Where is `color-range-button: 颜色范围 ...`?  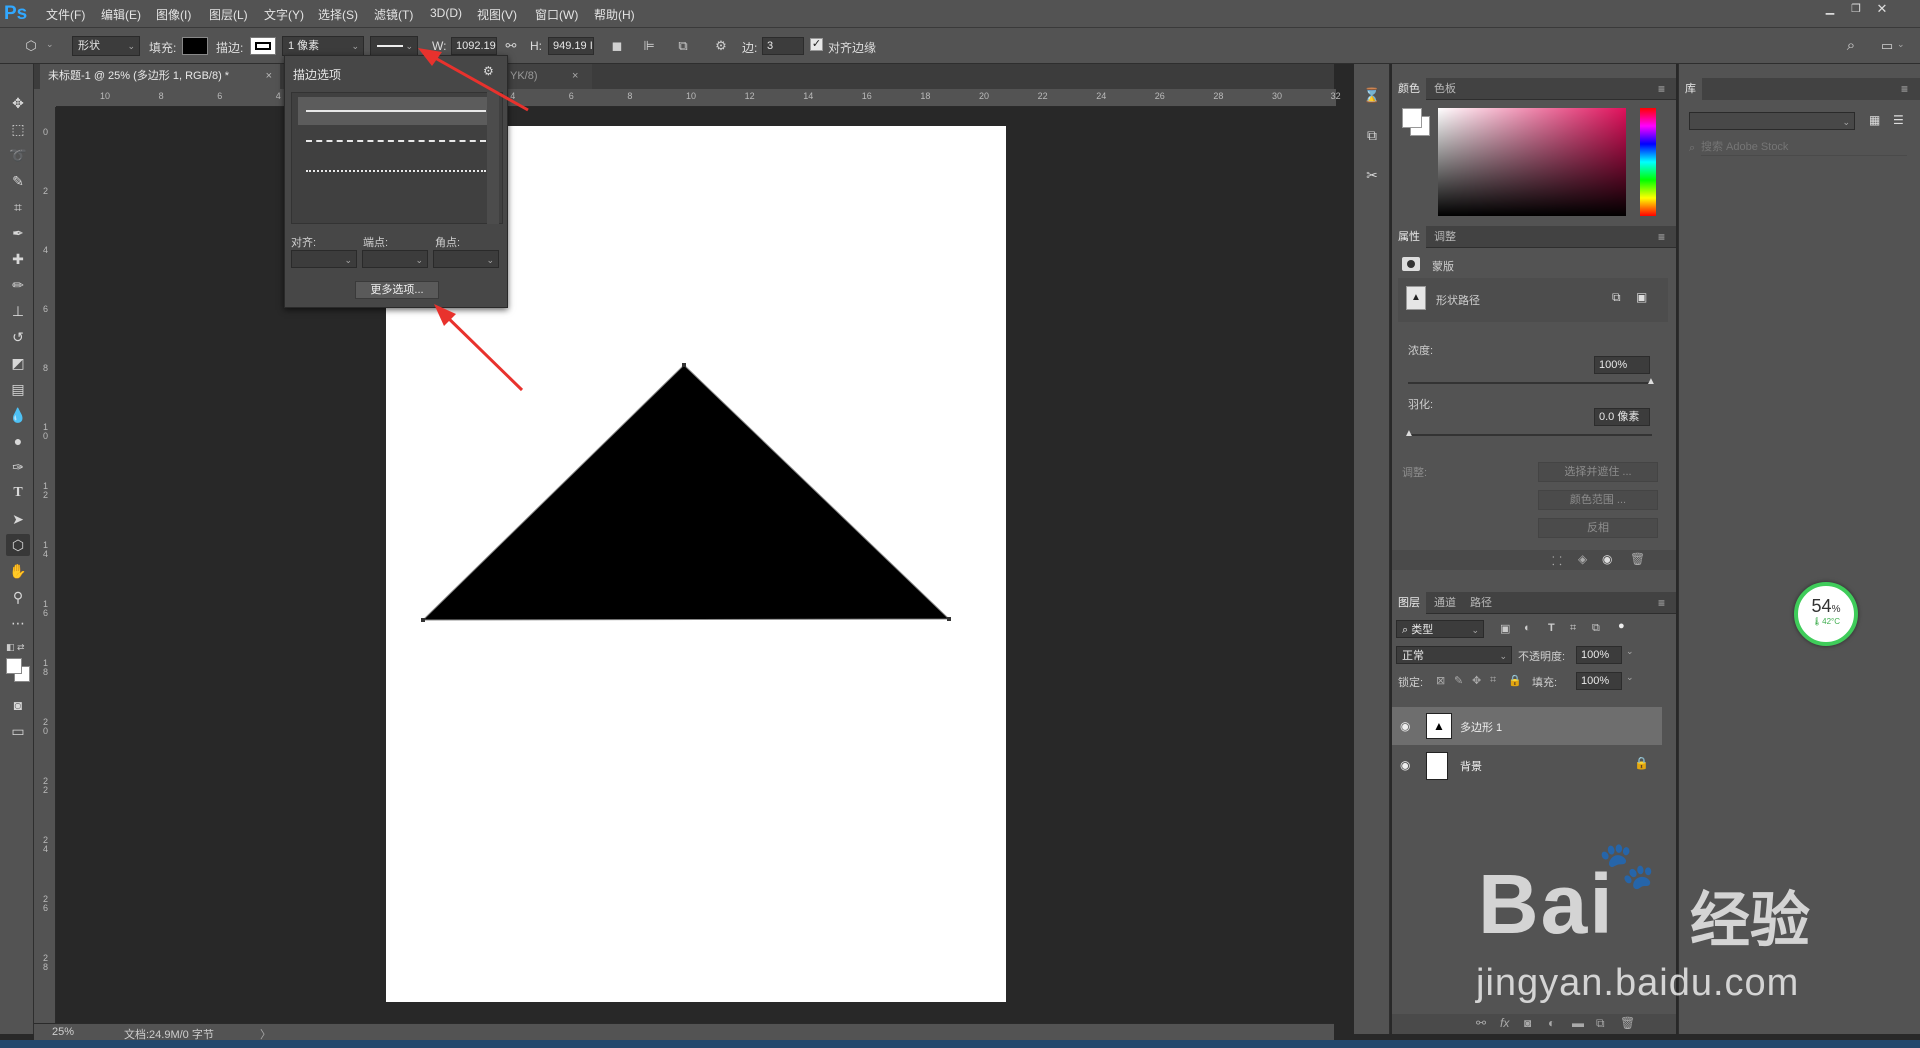 color-range-button: 颜色范围 ... is located at coordinates (1598, 500).